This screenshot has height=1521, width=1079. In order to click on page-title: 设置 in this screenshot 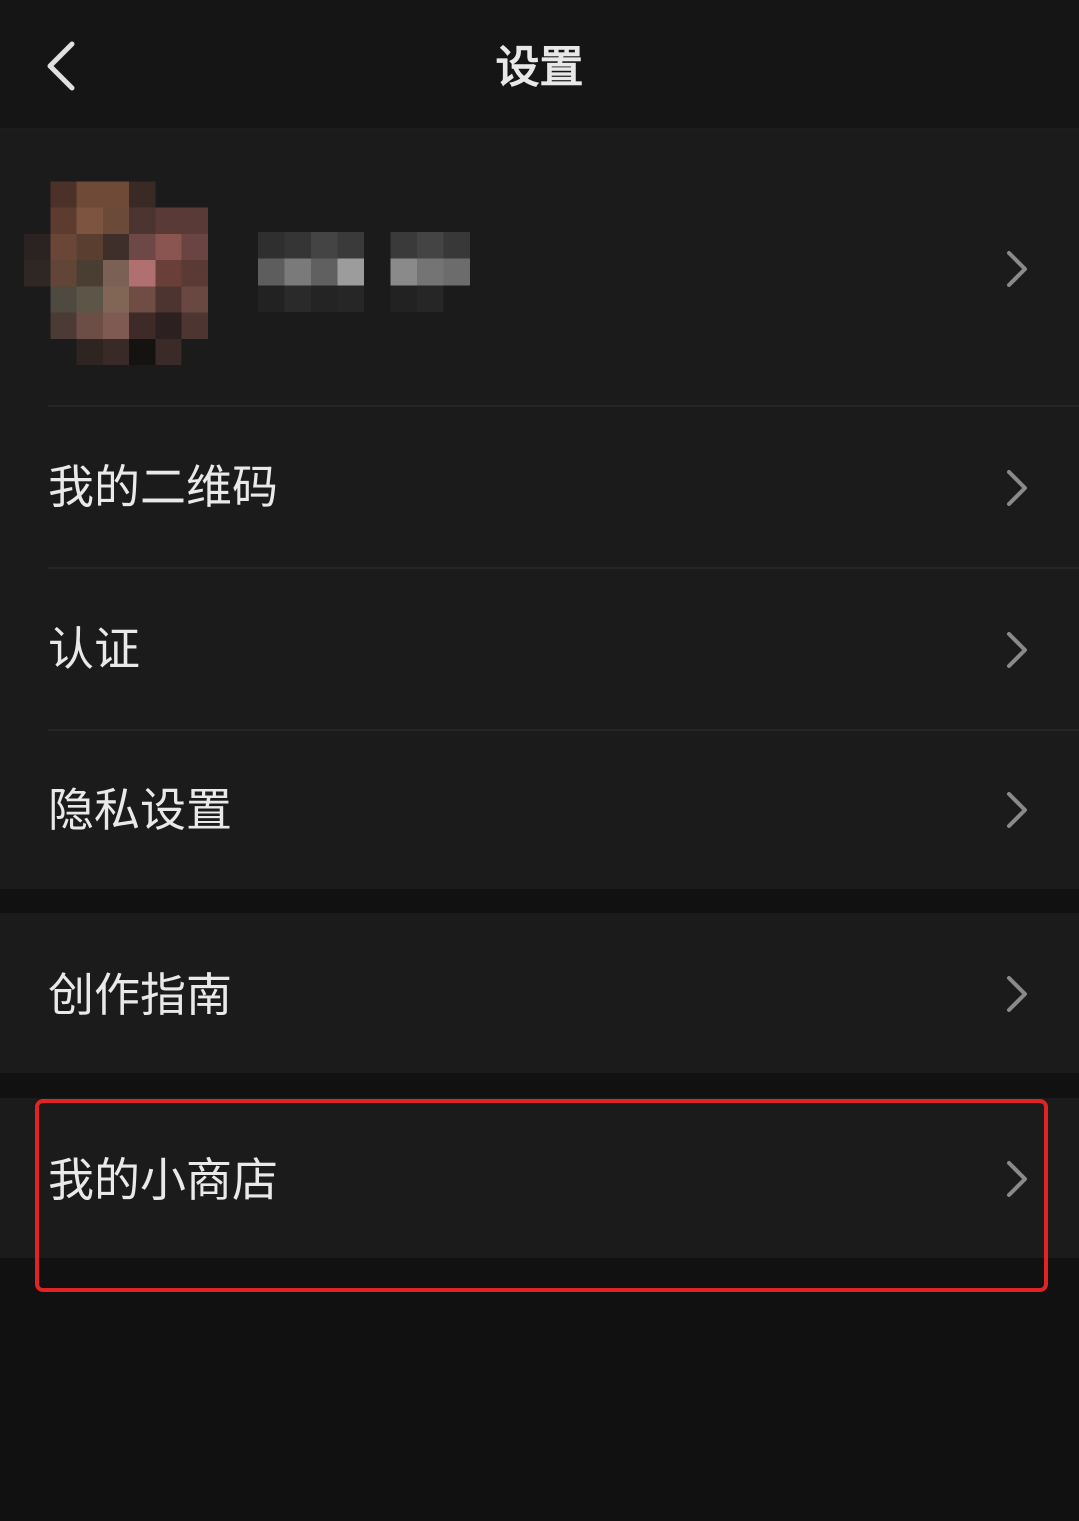, I will do `click(539, 67)`.